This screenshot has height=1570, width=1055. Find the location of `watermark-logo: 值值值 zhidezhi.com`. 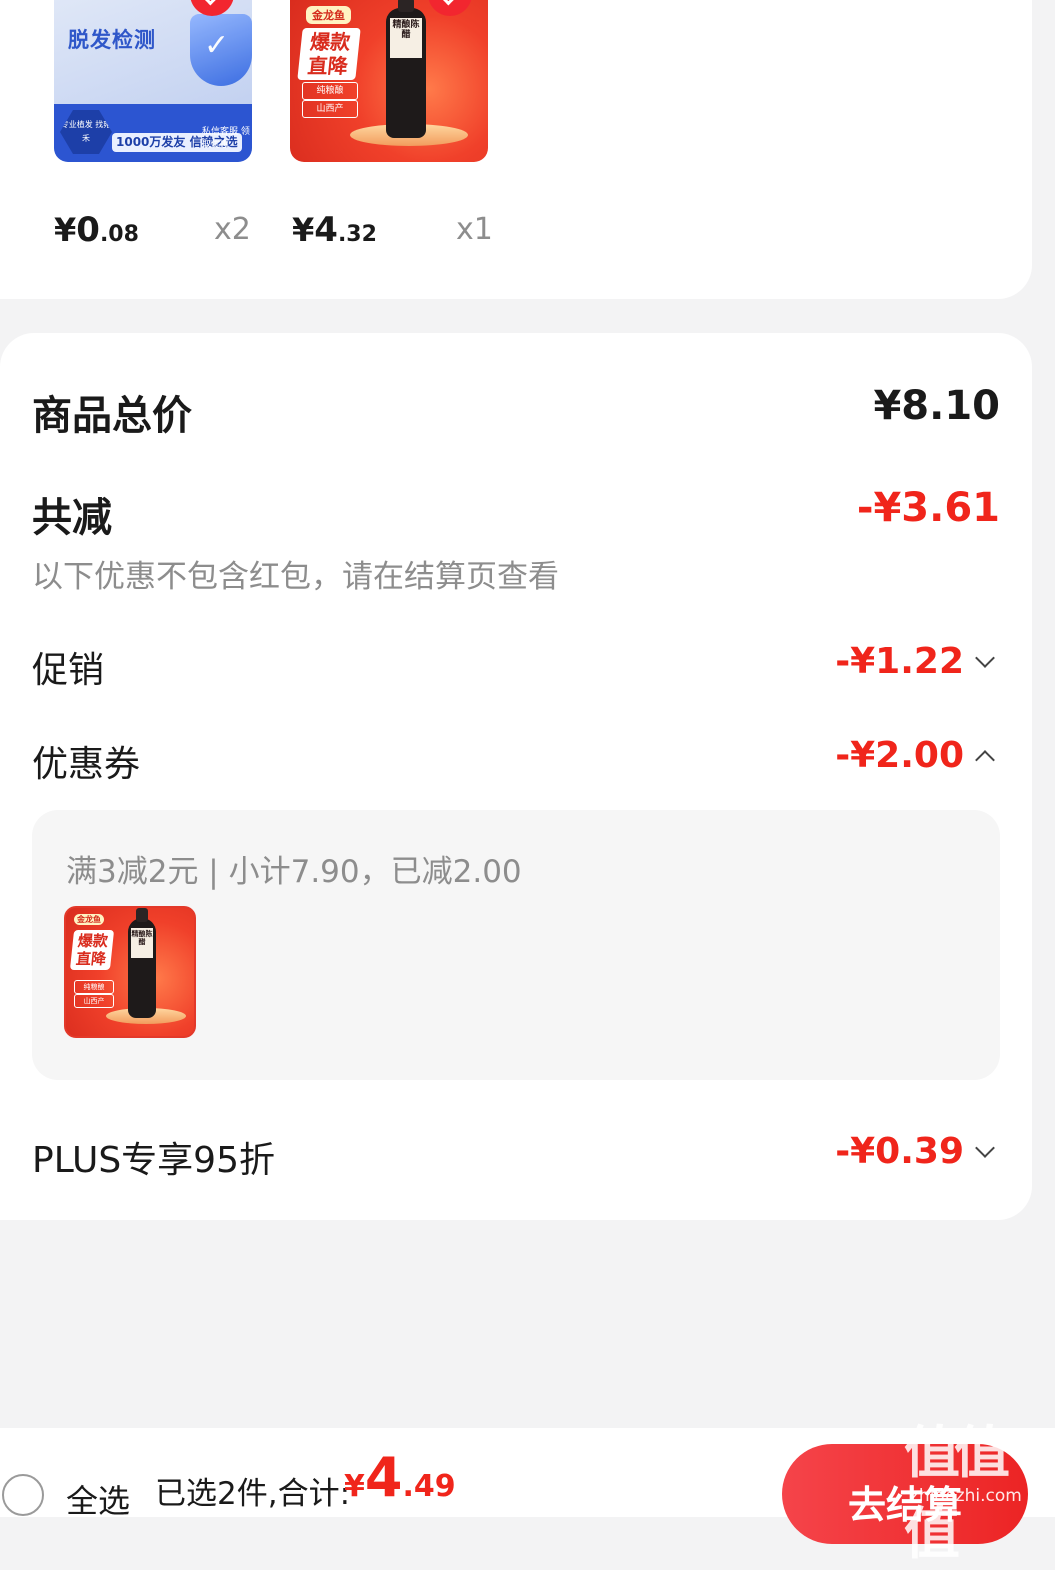

watermark-logo: 值值值 zhidezhi.com is located at coordinates (977, 1487).